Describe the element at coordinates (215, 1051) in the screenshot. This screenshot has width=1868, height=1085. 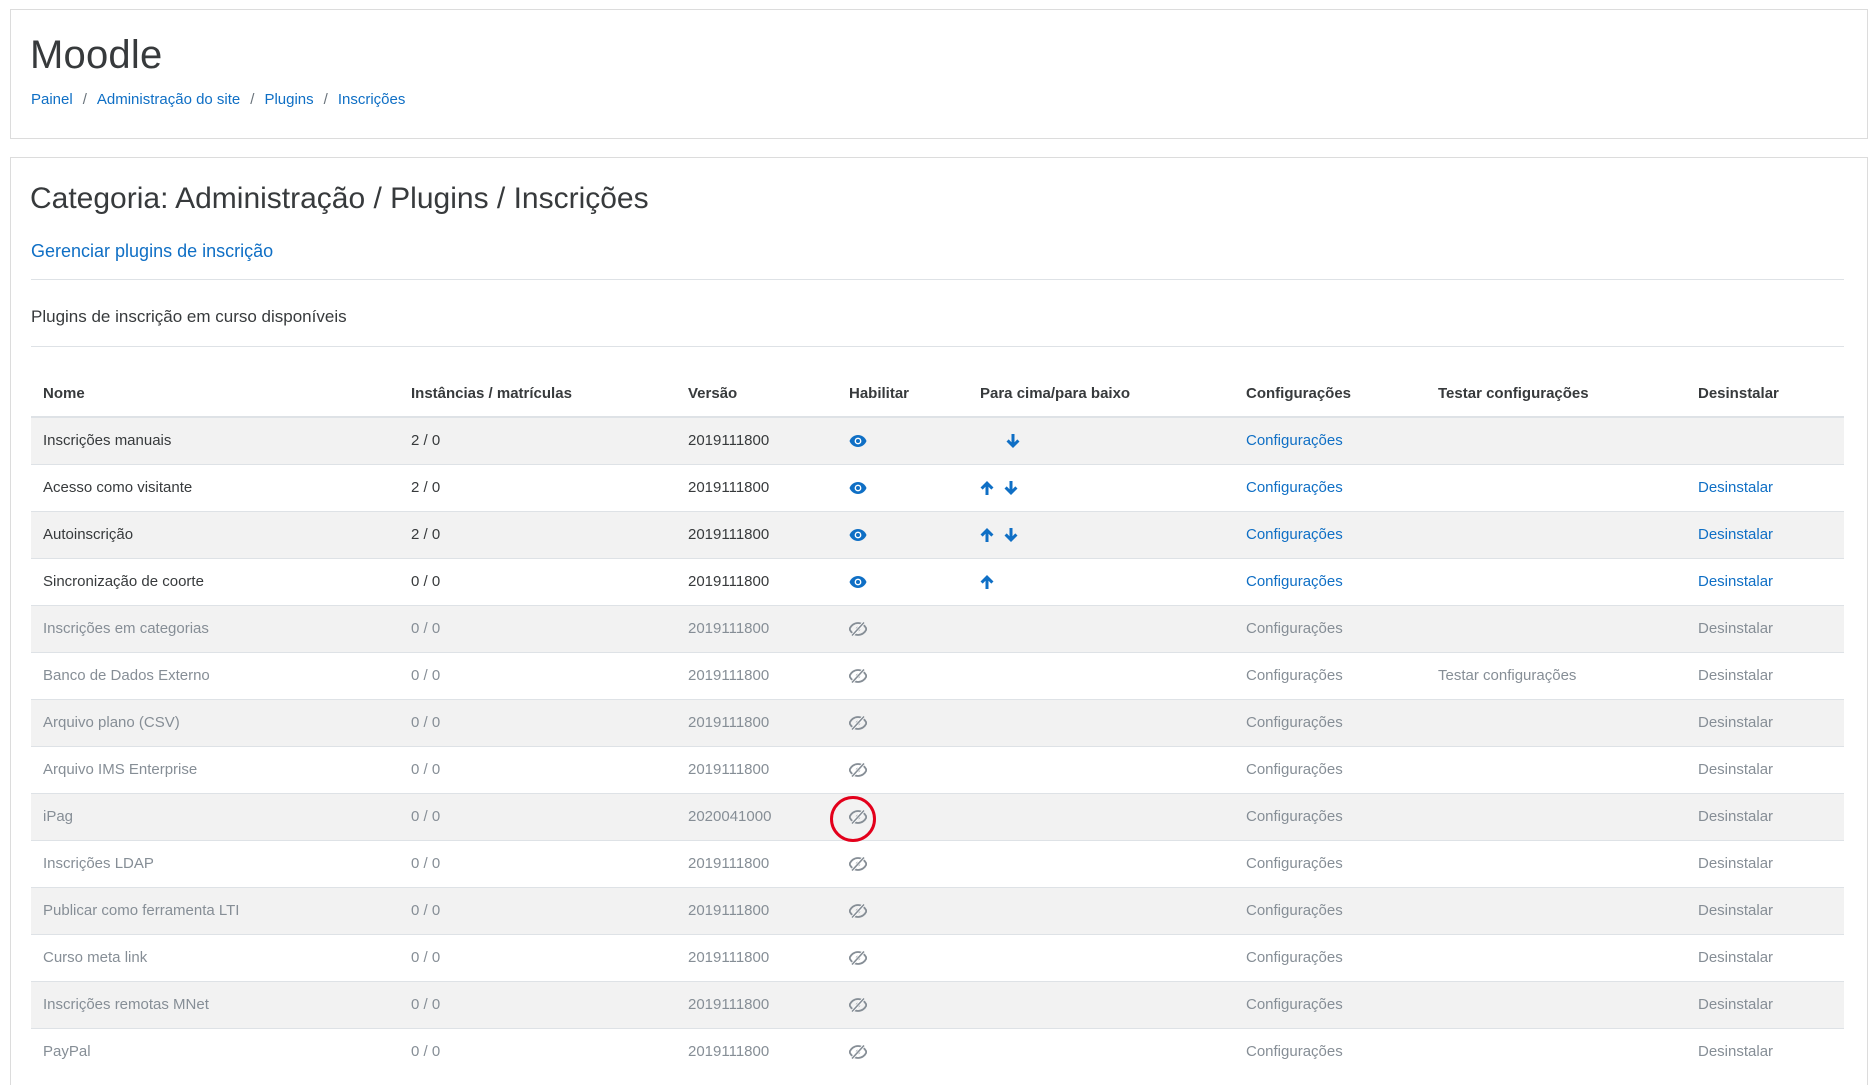
I see `plugin-name: PayPal` at that location.